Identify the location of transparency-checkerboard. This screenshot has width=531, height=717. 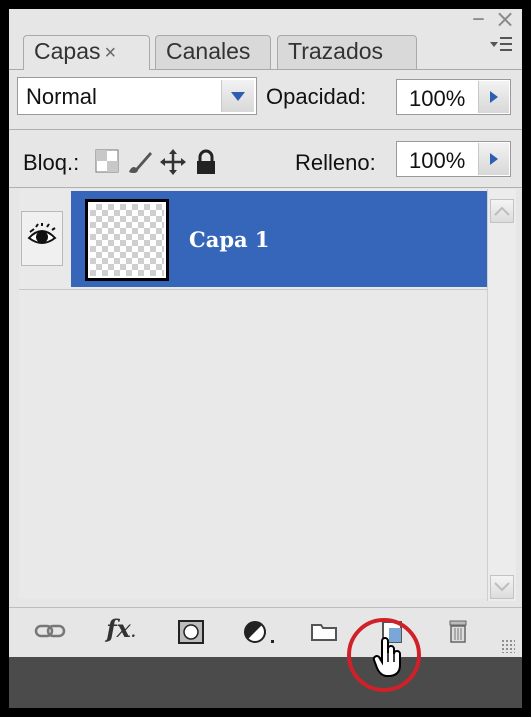
(127, 240).